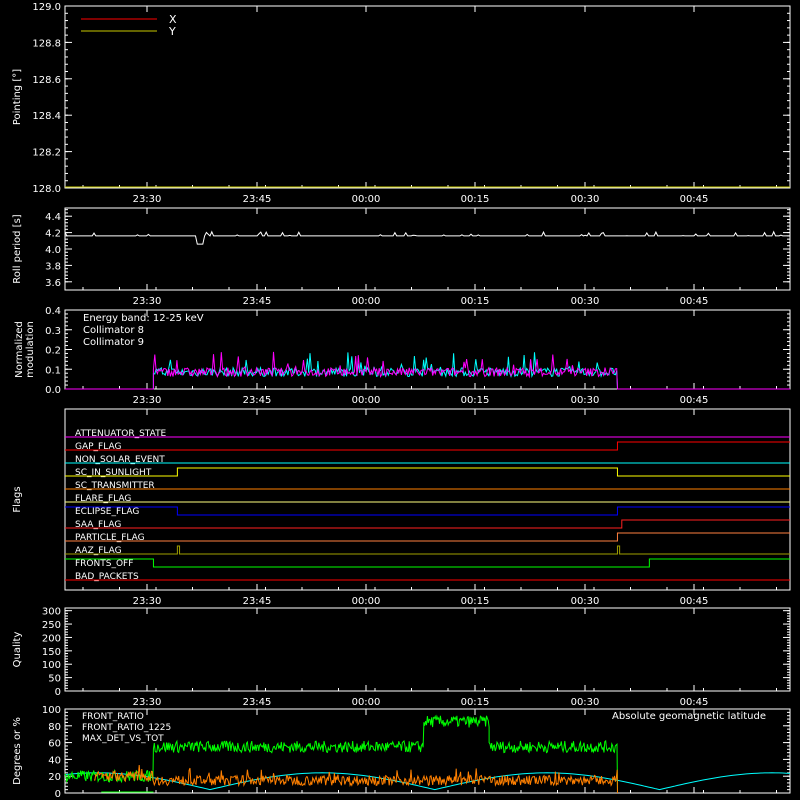  I want to click on ratio-line-max_det_vs_tot, so click(355, 779).